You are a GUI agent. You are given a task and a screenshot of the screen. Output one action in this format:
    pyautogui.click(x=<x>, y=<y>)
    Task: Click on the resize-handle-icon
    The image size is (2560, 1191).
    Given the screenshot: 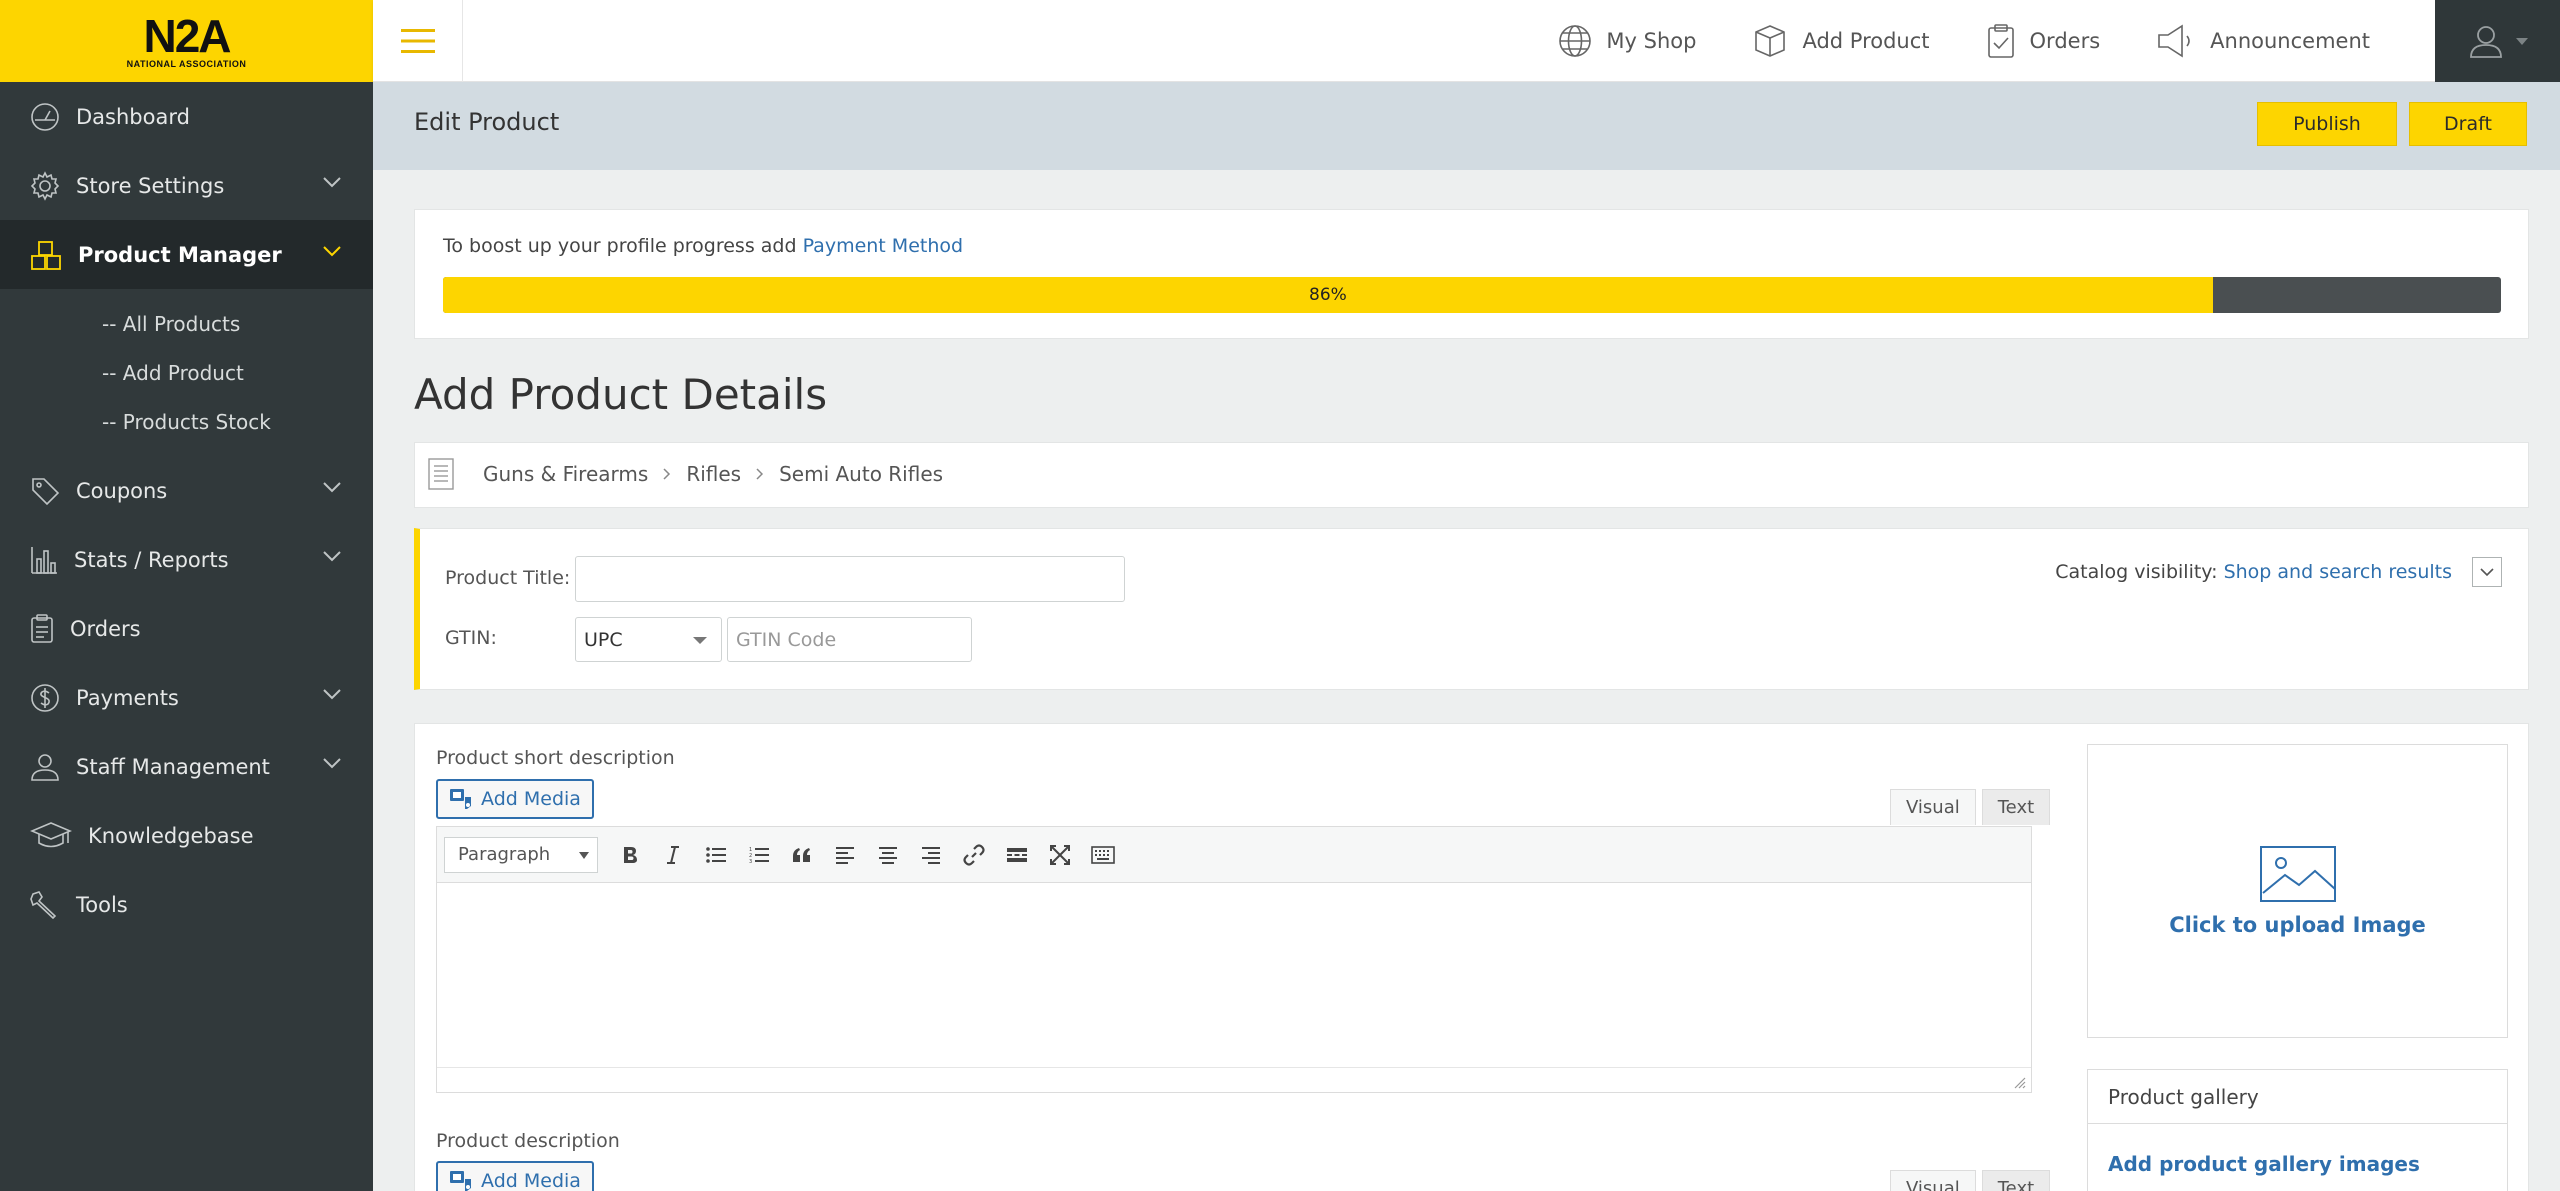 What is the action you would take?
    pyautogui.click(x=2019, y=1082)
    